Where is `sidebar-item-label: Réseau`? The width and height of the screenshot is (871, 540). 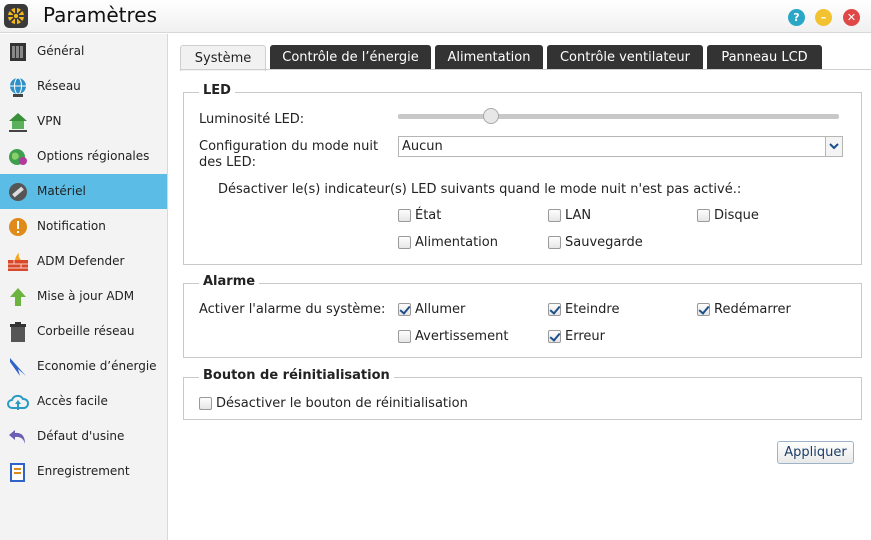
sidebar-item-label: Réseau is located at coordinates (59, 86).